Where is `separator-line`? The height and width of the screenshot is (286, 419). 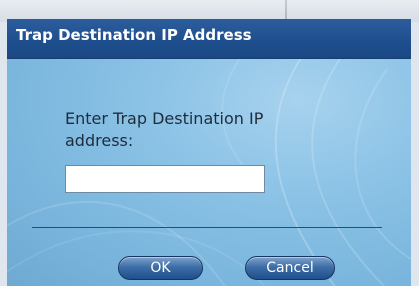
separator-line is located at coordinates (207, 227).